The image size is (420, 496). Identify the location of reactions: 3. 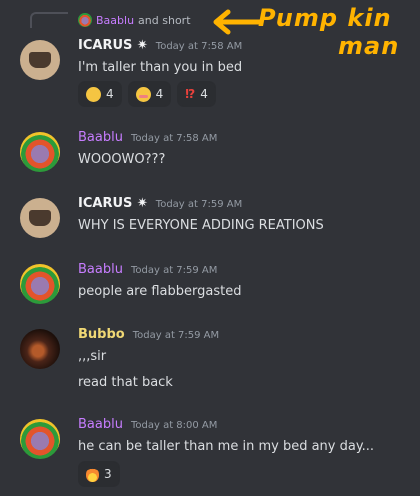
(99, 474).